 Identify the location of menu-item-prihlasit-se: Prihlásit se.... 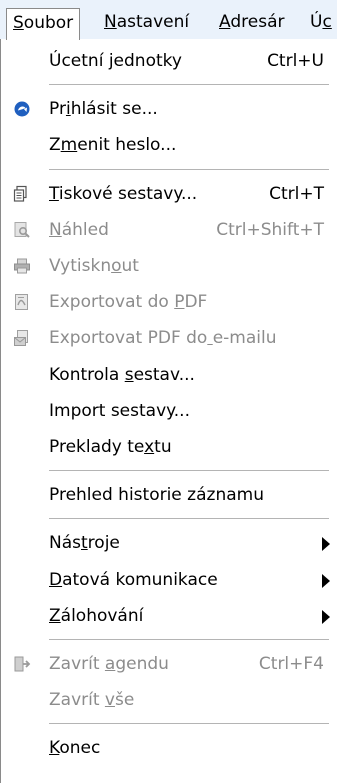
(169, 109).